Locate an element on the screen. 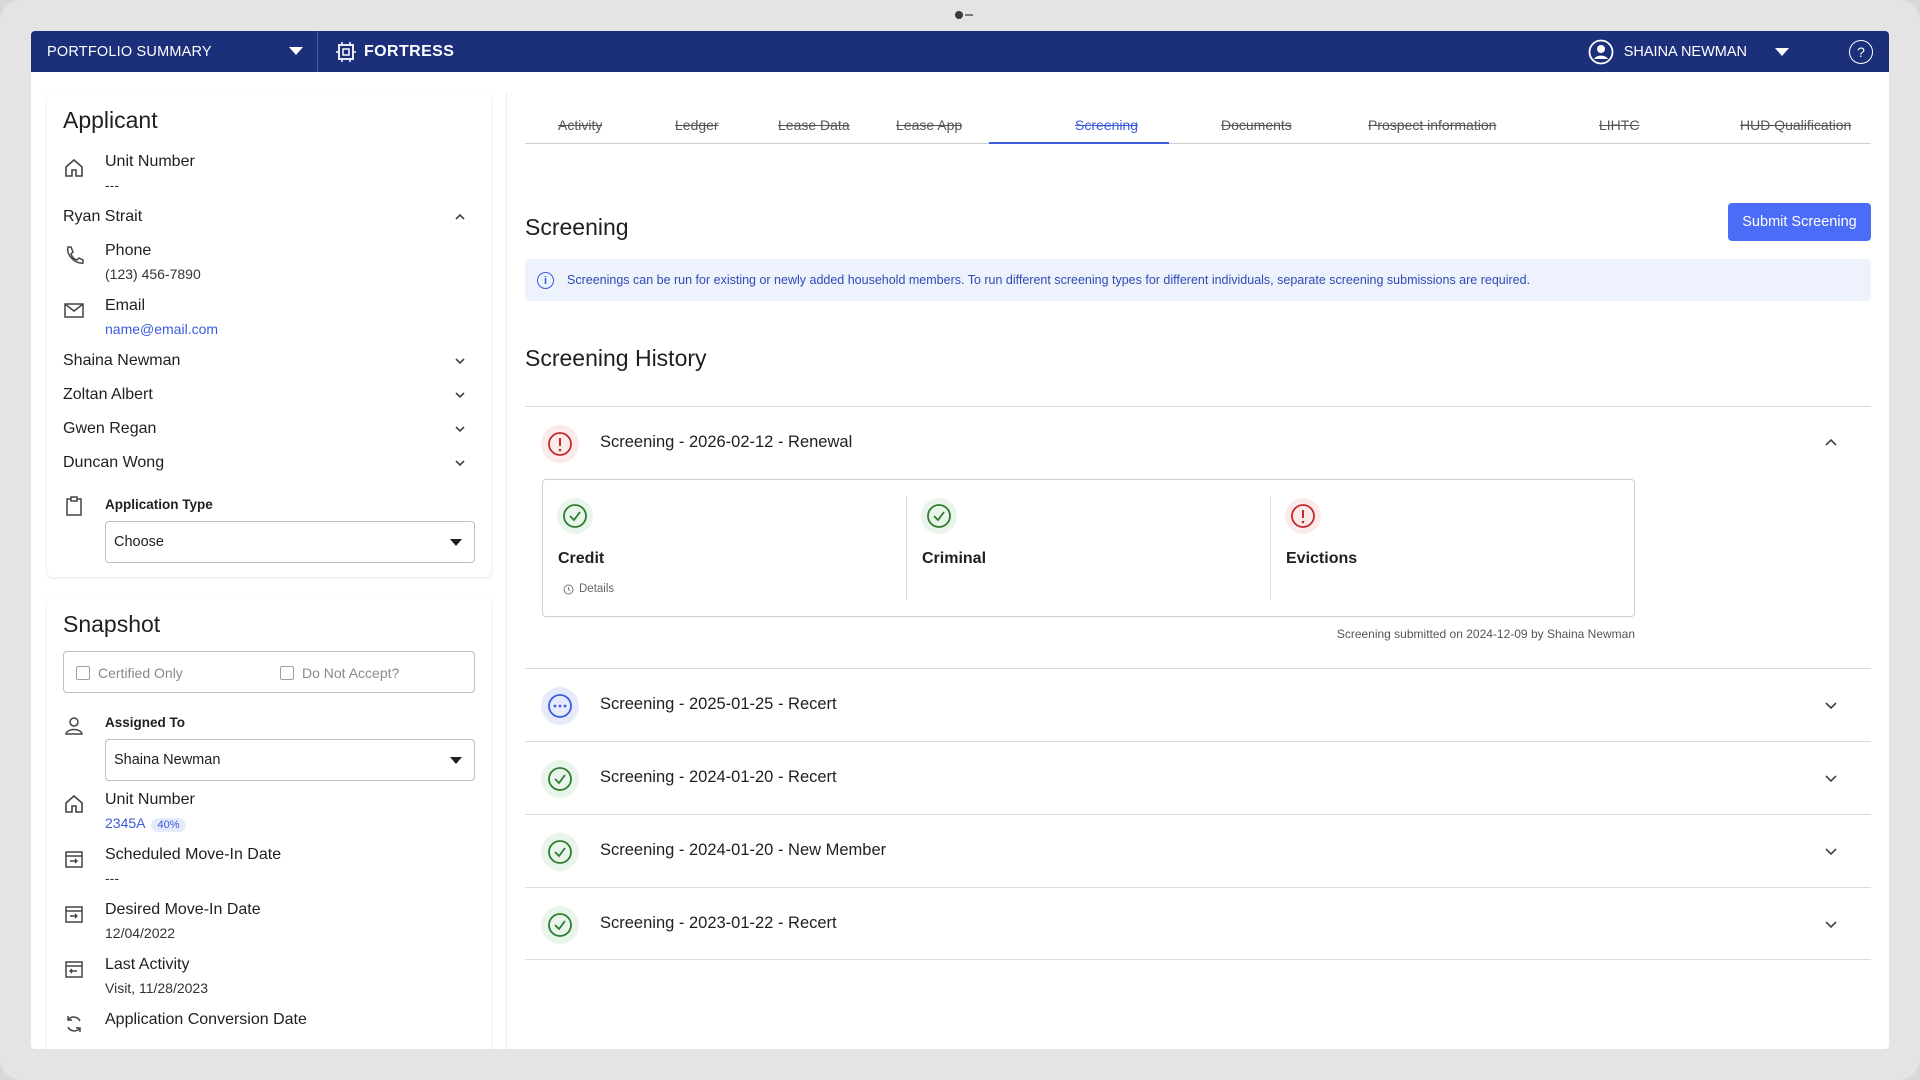  select-value: Choose is located at coordinates (139, 542).